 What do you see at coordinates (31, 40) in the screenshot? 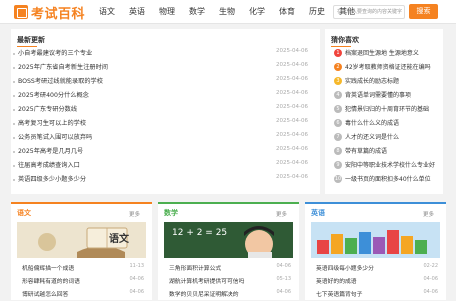
I see `latest-title: 最新更新` at bounding box center [31, 40].